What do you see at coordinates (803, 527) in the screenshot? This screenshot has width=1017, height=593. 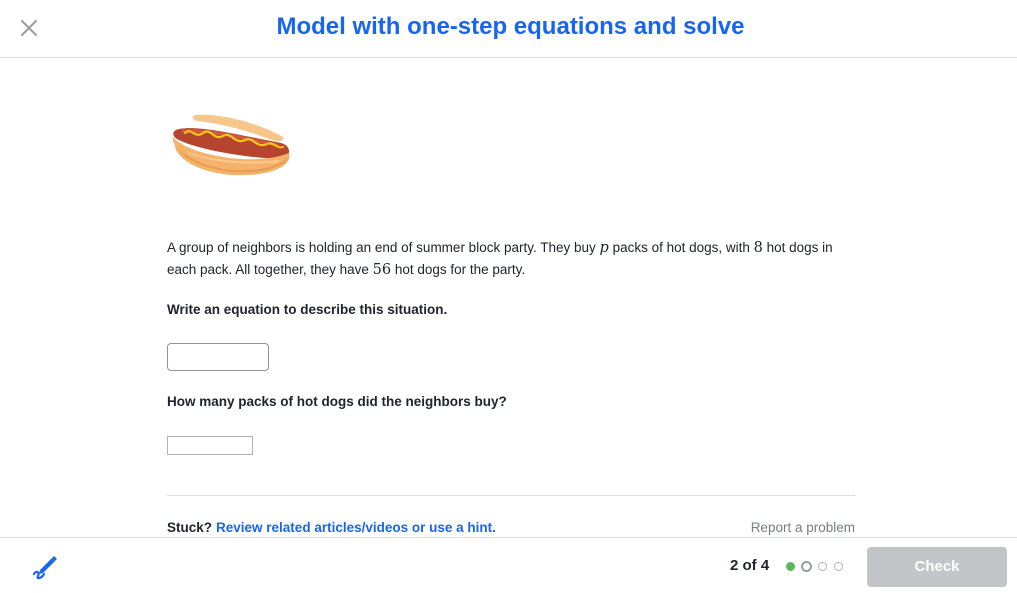 I see `report-problem-link: Report a problem` at bounding box center [803, 527].